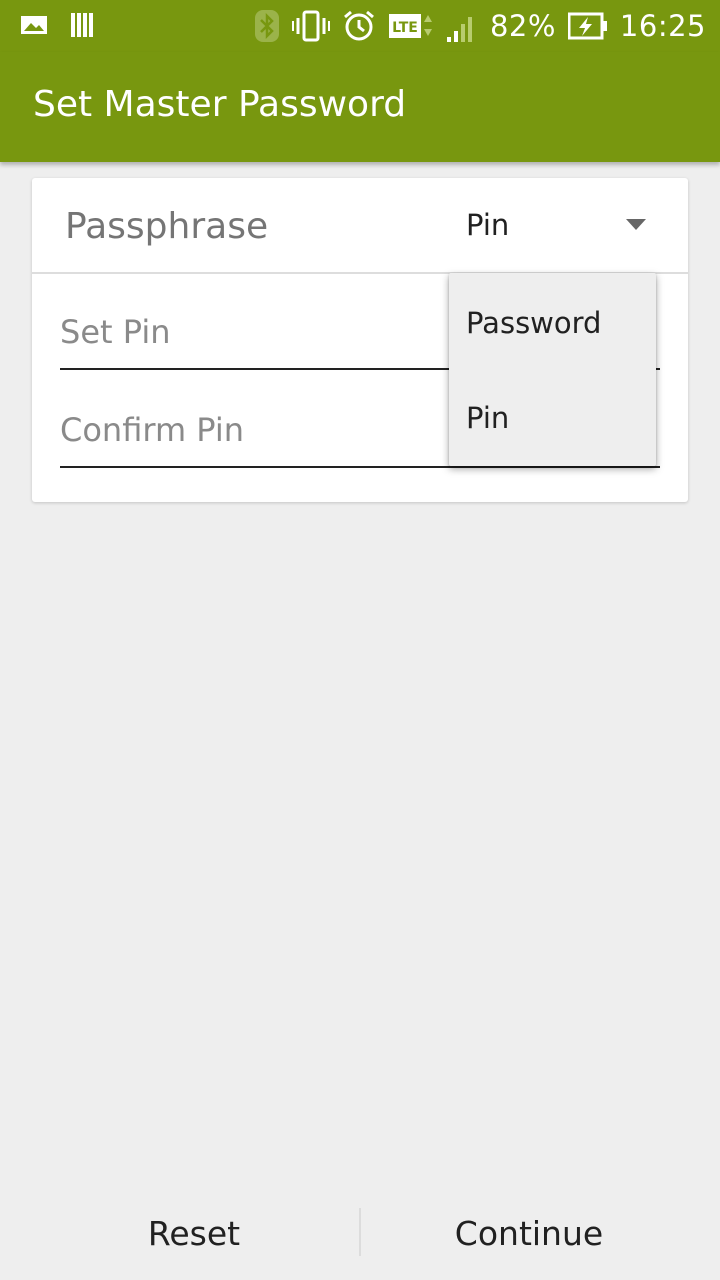  Describe the element at coordinates (267, 26) in the screenshot. I see `bluetooth-icon` at that location.